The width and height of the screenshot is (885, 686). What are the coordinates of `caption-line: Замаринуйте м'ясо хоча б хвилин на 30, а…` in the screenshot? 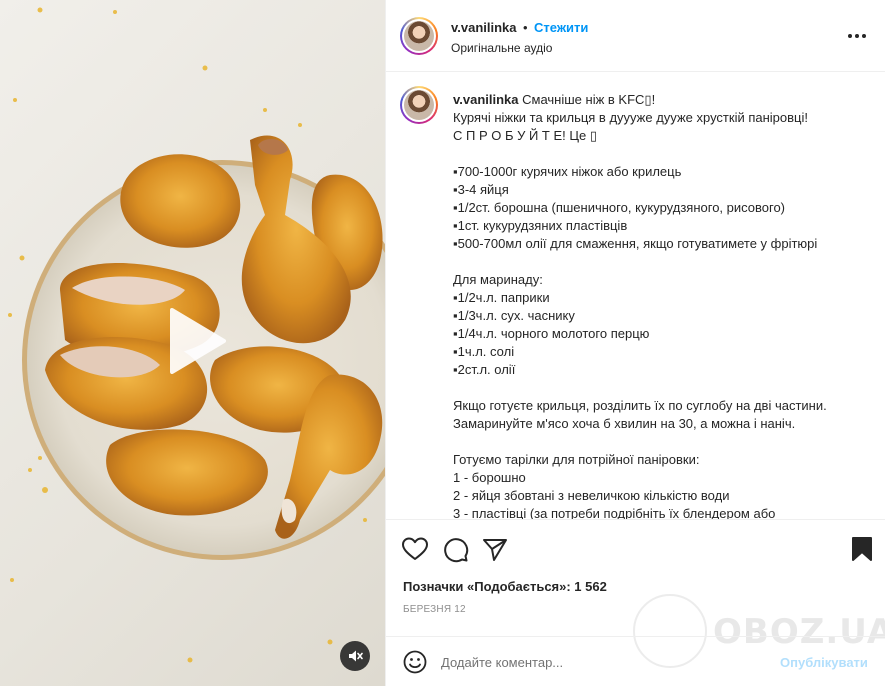 It's located at (624, 423).